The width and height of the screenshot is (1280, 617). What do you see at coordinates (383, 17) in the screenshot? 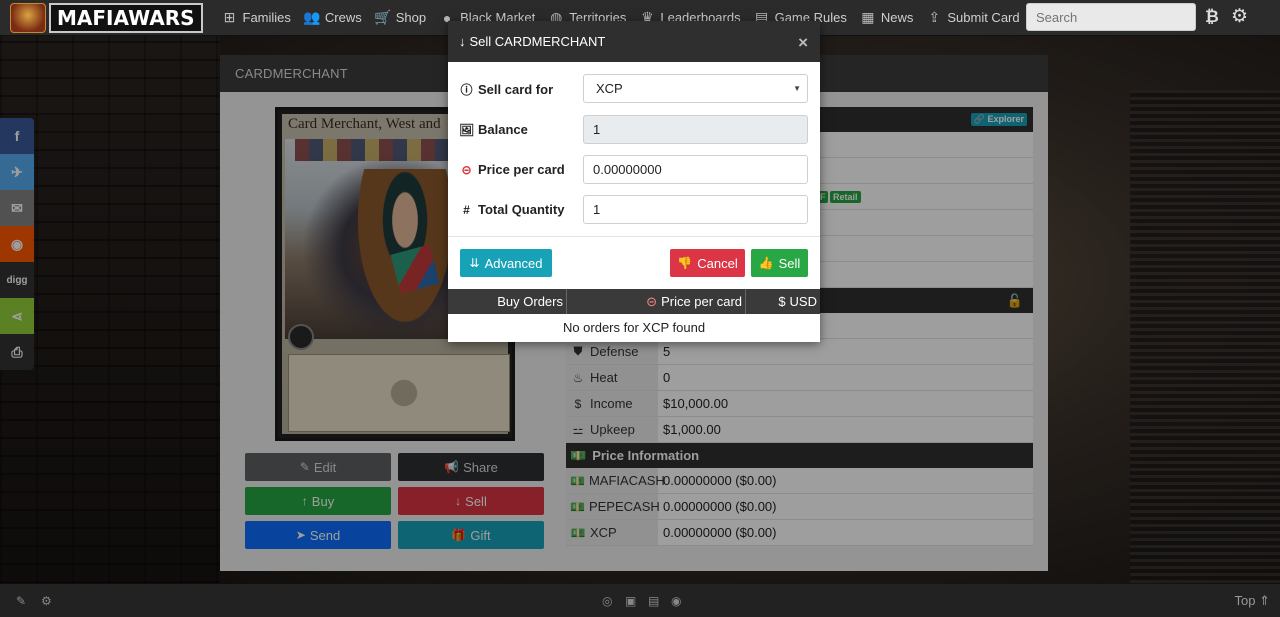
I see `cart-icon: 🛒` at bounding box center [383, 17].